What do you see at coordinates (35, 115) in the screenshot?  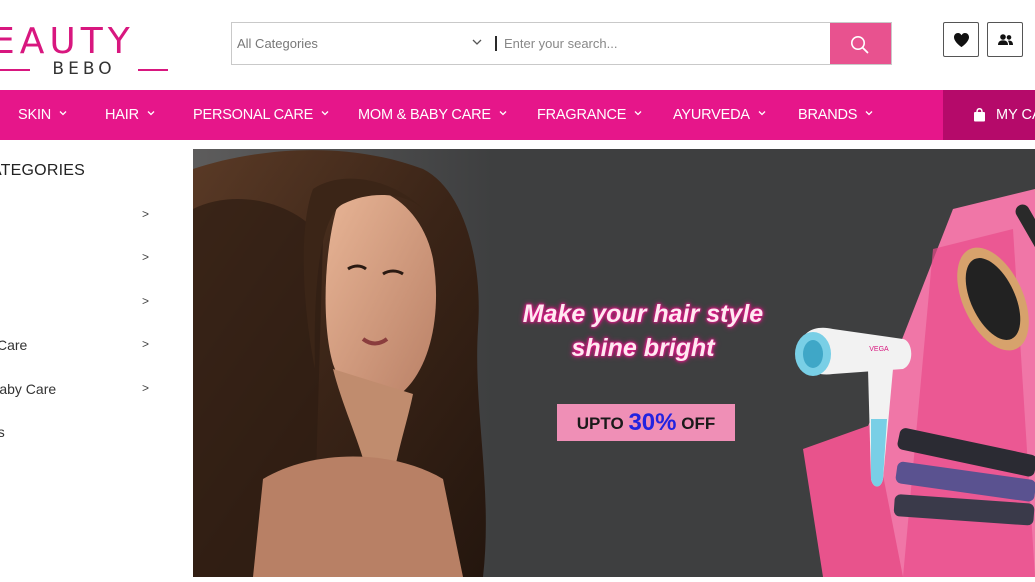 I see `nav-item-label: SKIN` at bounding box center [35, 115].